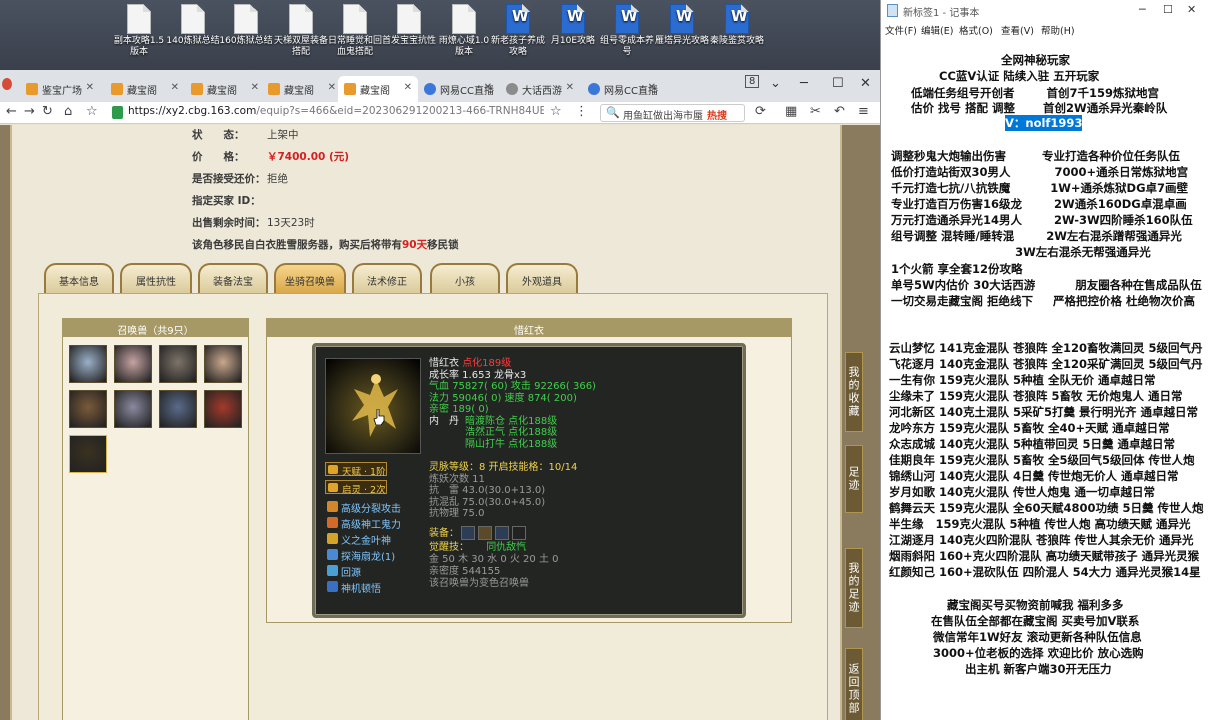 This screenshot has height=720, width=1208. What do you see at coordinates (752, 81) in the screenshot?
I see `tab-count-badge: 8` at bounding box center [752, 81].